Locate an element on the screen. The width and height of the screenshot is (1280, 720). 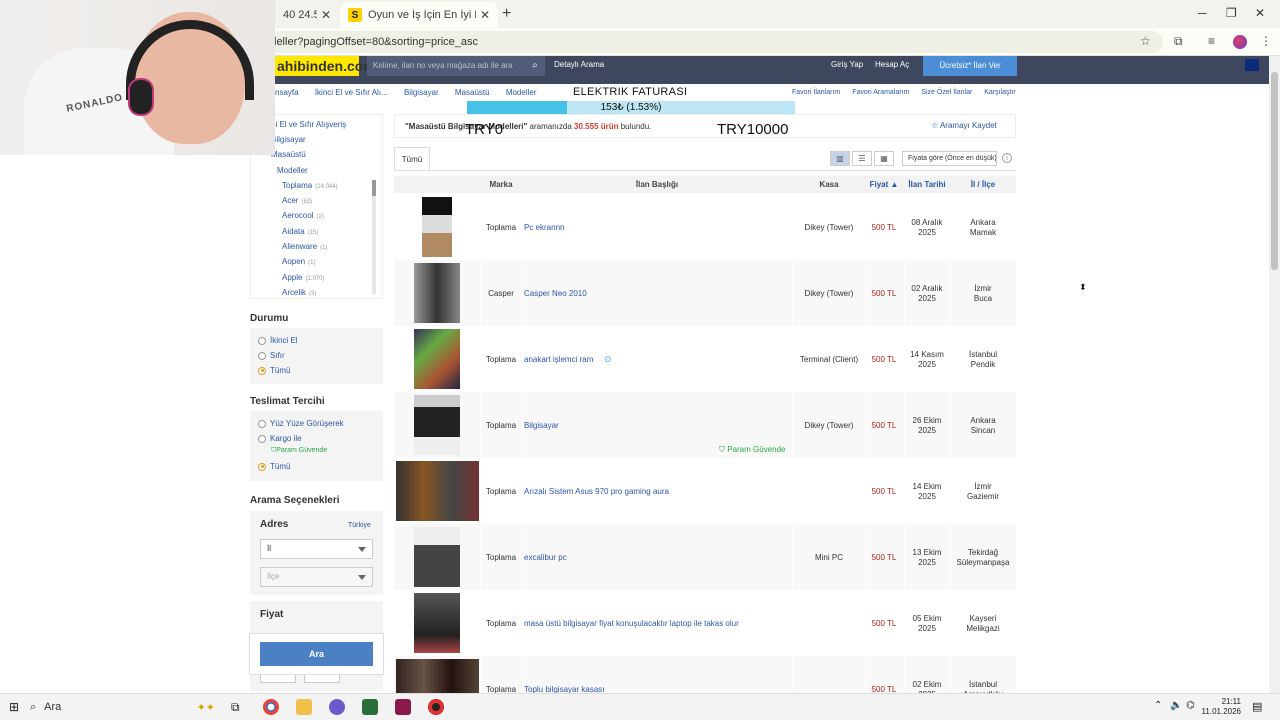
delivery-option-cargo: Kargo ile is located at coordinates (280, 438).